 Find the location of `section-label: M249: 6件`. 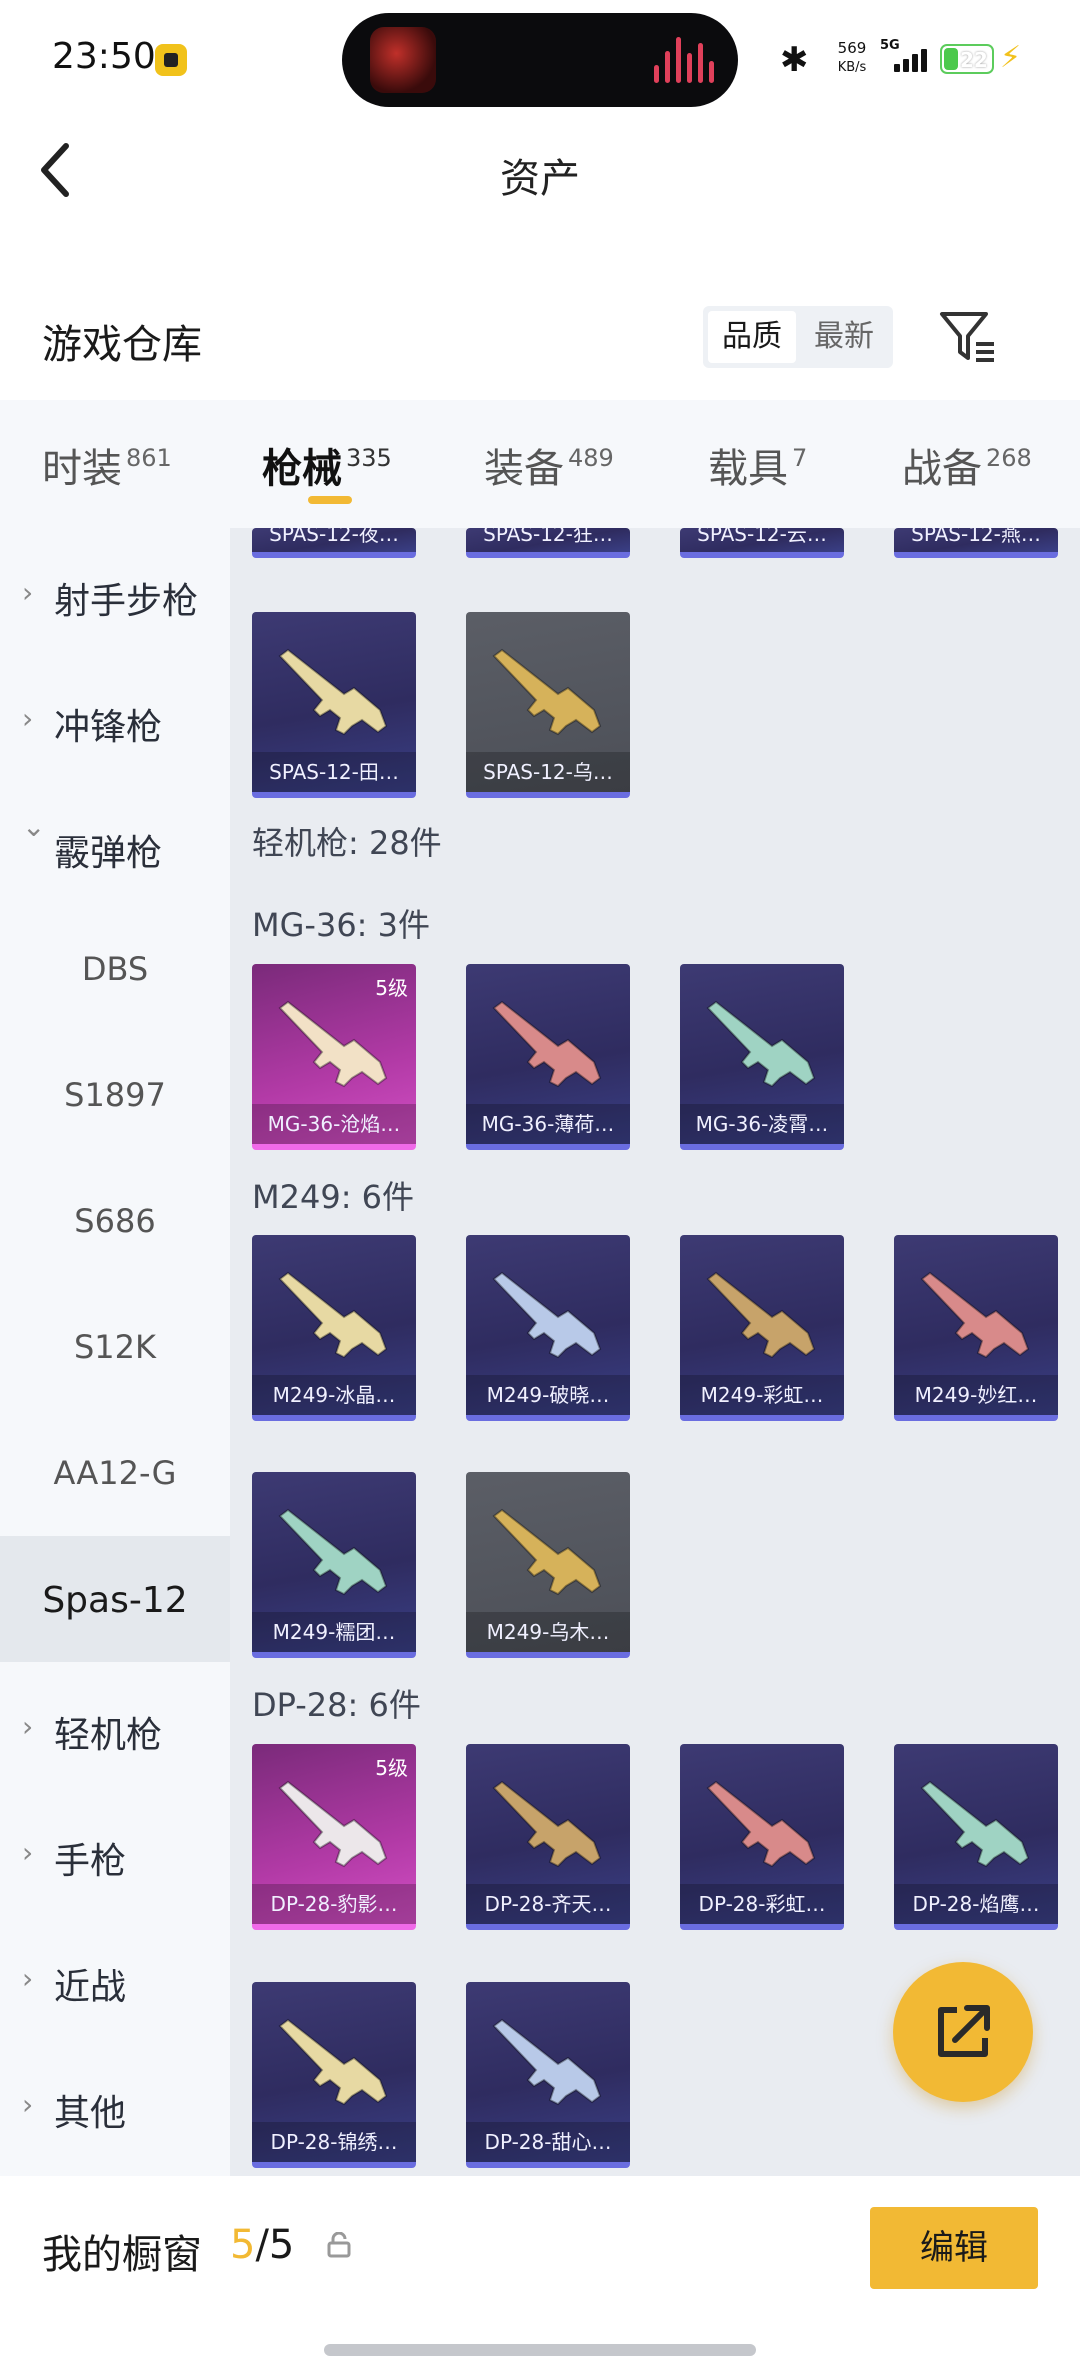

section-label: M249: 6件 is located at coordinates (333, 1197).